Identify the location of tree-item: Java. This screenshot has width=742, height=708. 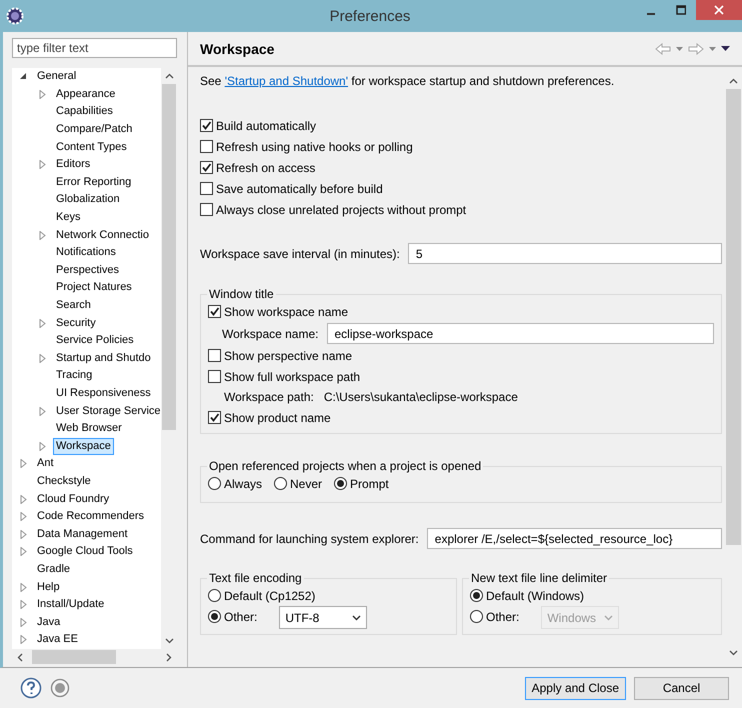
(49, 622).